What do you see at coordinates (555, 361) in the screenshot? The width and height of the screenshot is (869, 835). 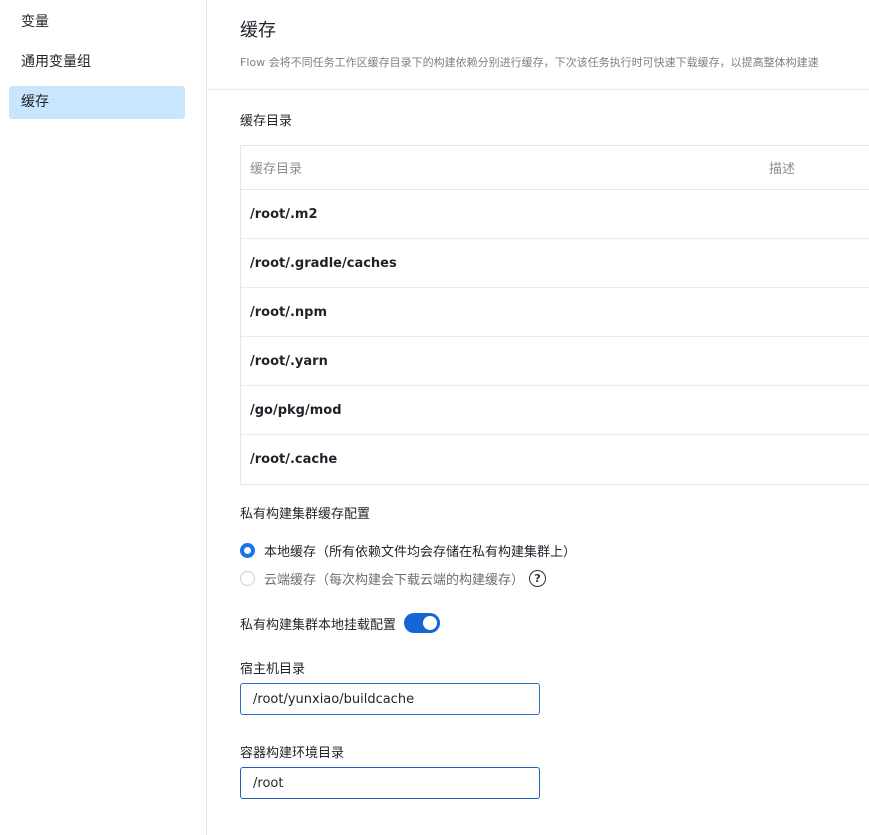 I see `table-row: /root/.yarn` at bounding box center [555, 361].